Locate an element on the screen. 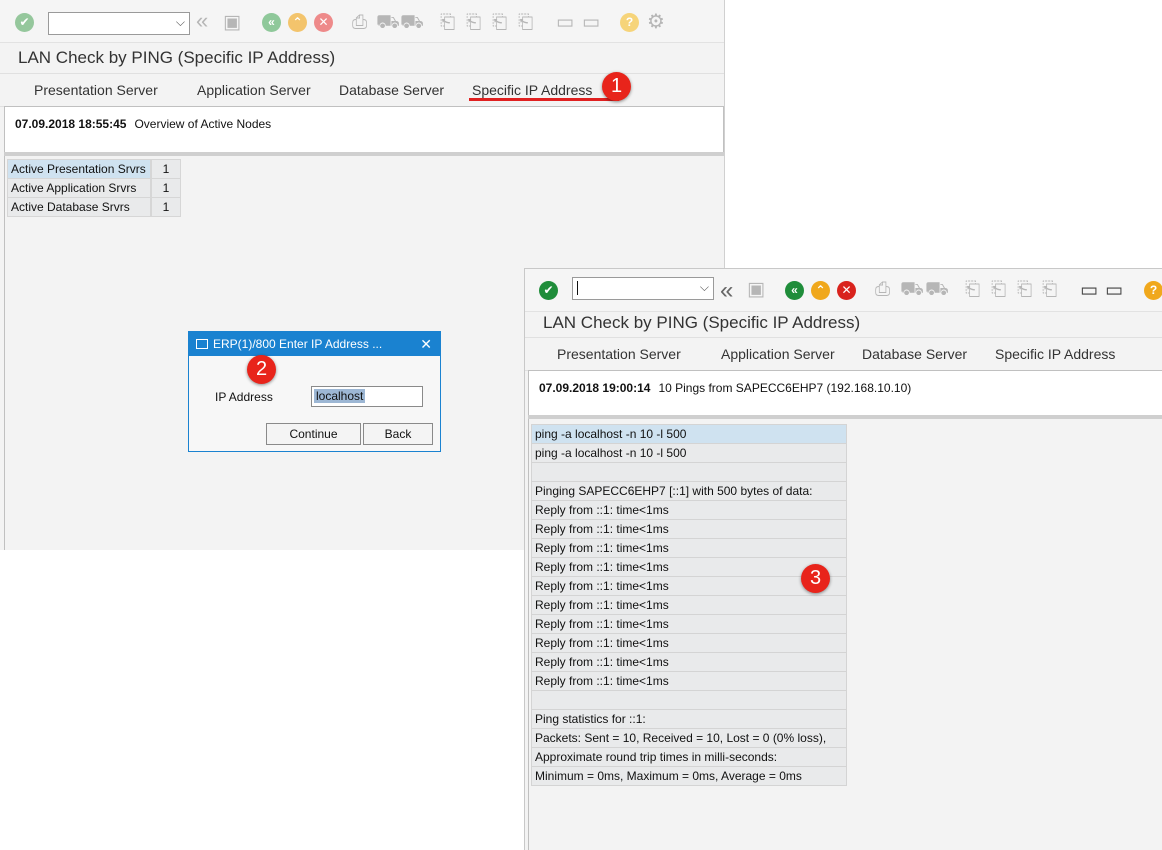  toolbar: ✔ ⌵ « ▣ « ⌃ ✕ ⎙ ⛟ ⛟ ⎗ ⎗ ⎗ ⎗ ▭ ▭ ? ⚙ is located at coordinates (362, 21).